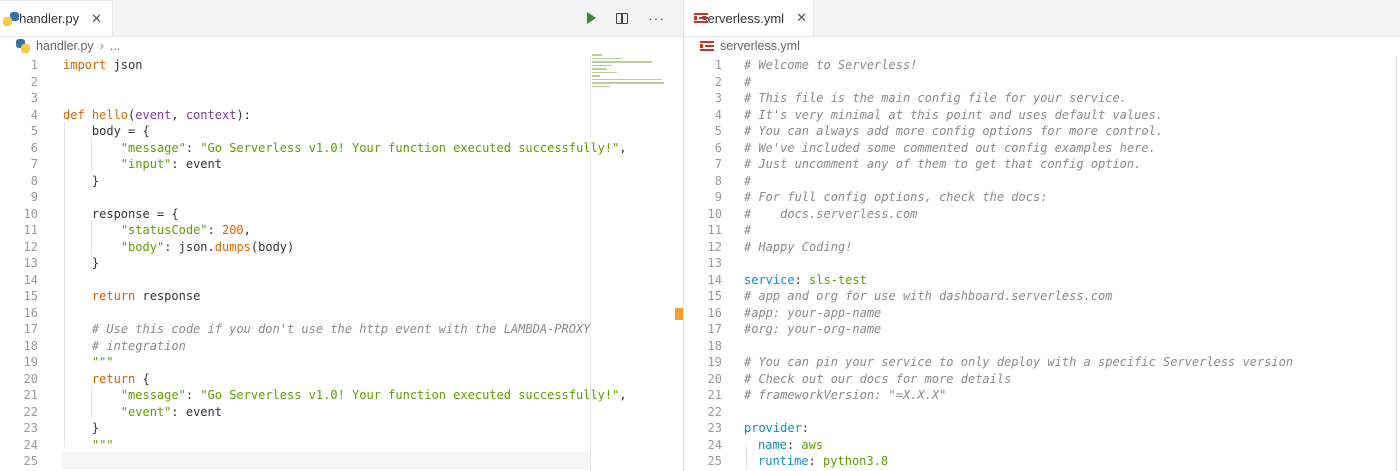  Describe the element at coordinates (56, 18) in the screenshot. I see `tab-handler-py: handler.py ✕` at that location.